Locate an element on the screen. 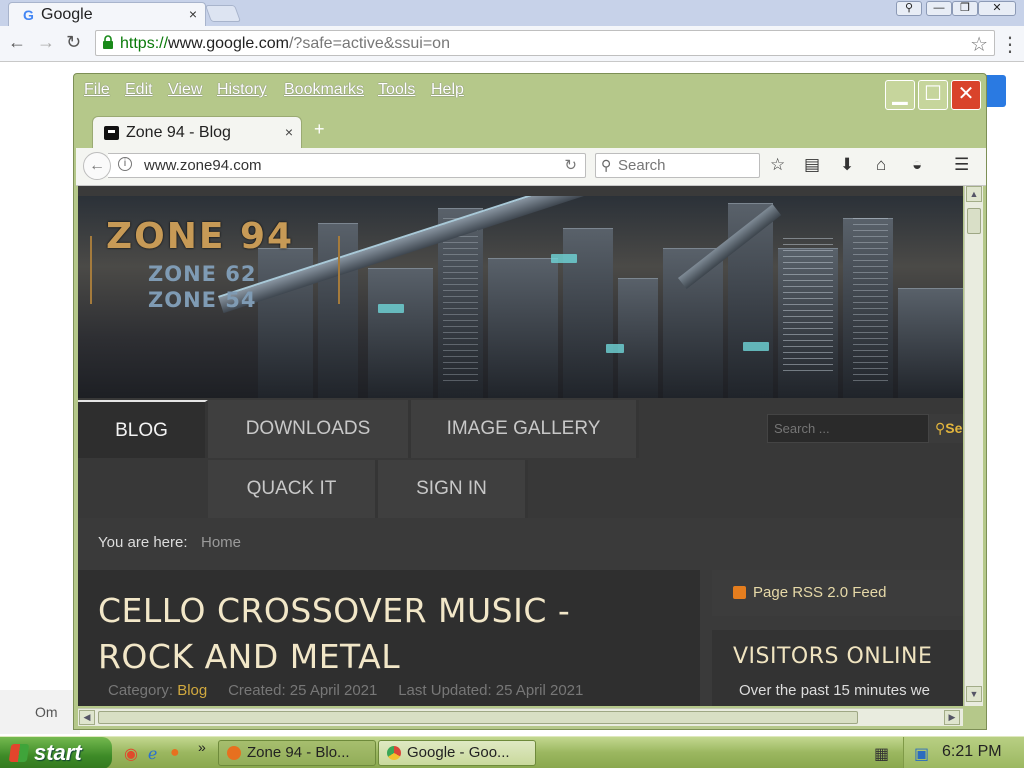 This screenshot has height=768, width=1024. firefox-url-bar: i www.zone94.com ↻ is located at coordinates (347, 165).